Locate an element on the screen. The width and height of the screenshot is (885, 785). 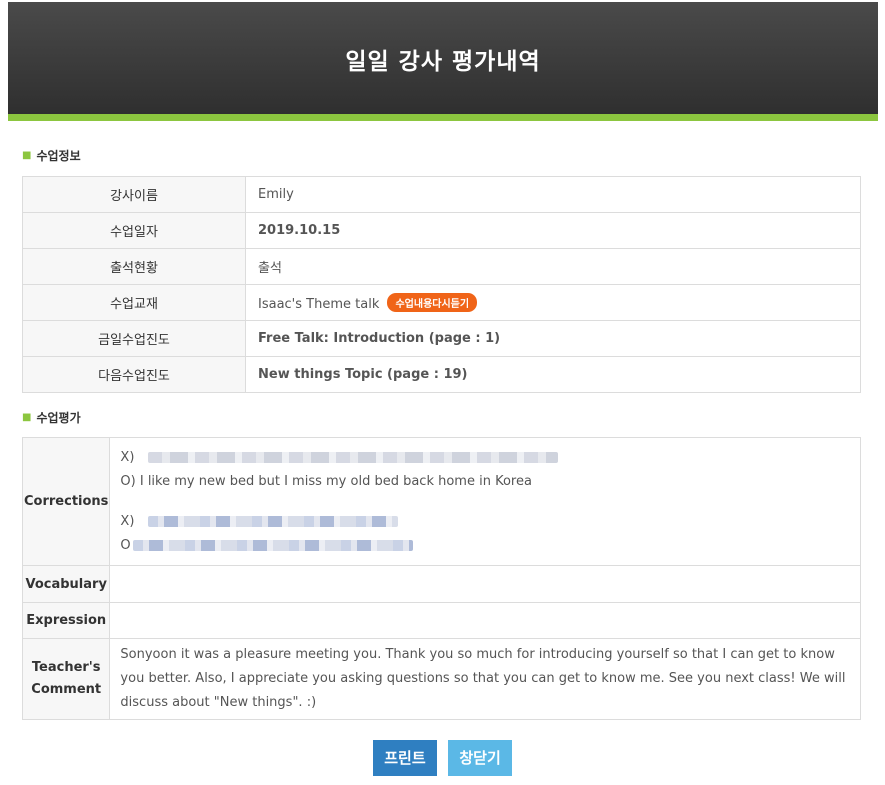
table-row: 강사이름 Emily is located at coordinates (441, 194).